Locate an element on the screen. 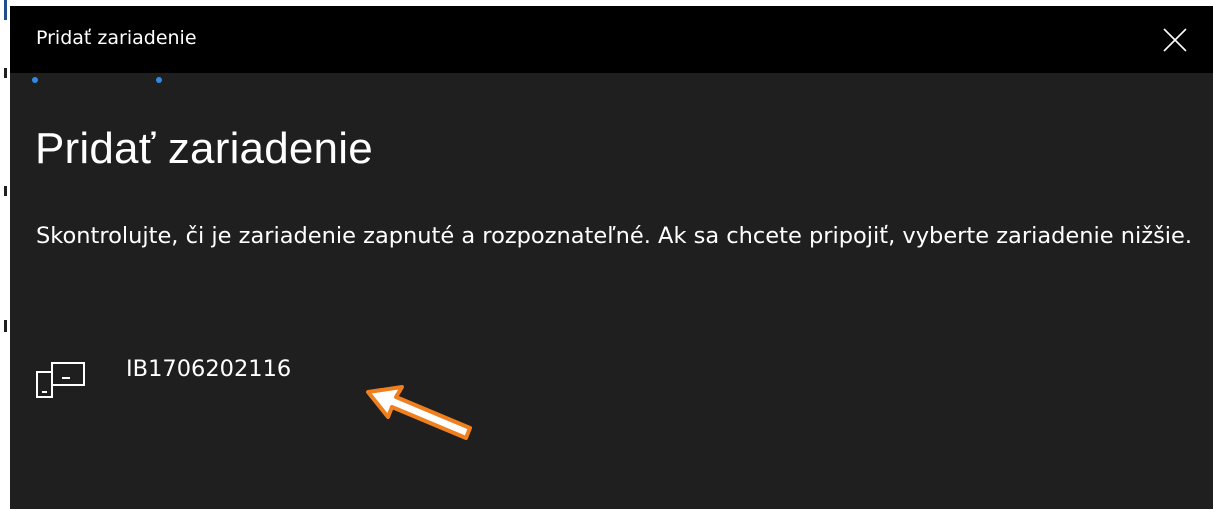  background-window-edge is located at coordinates (5, 254).